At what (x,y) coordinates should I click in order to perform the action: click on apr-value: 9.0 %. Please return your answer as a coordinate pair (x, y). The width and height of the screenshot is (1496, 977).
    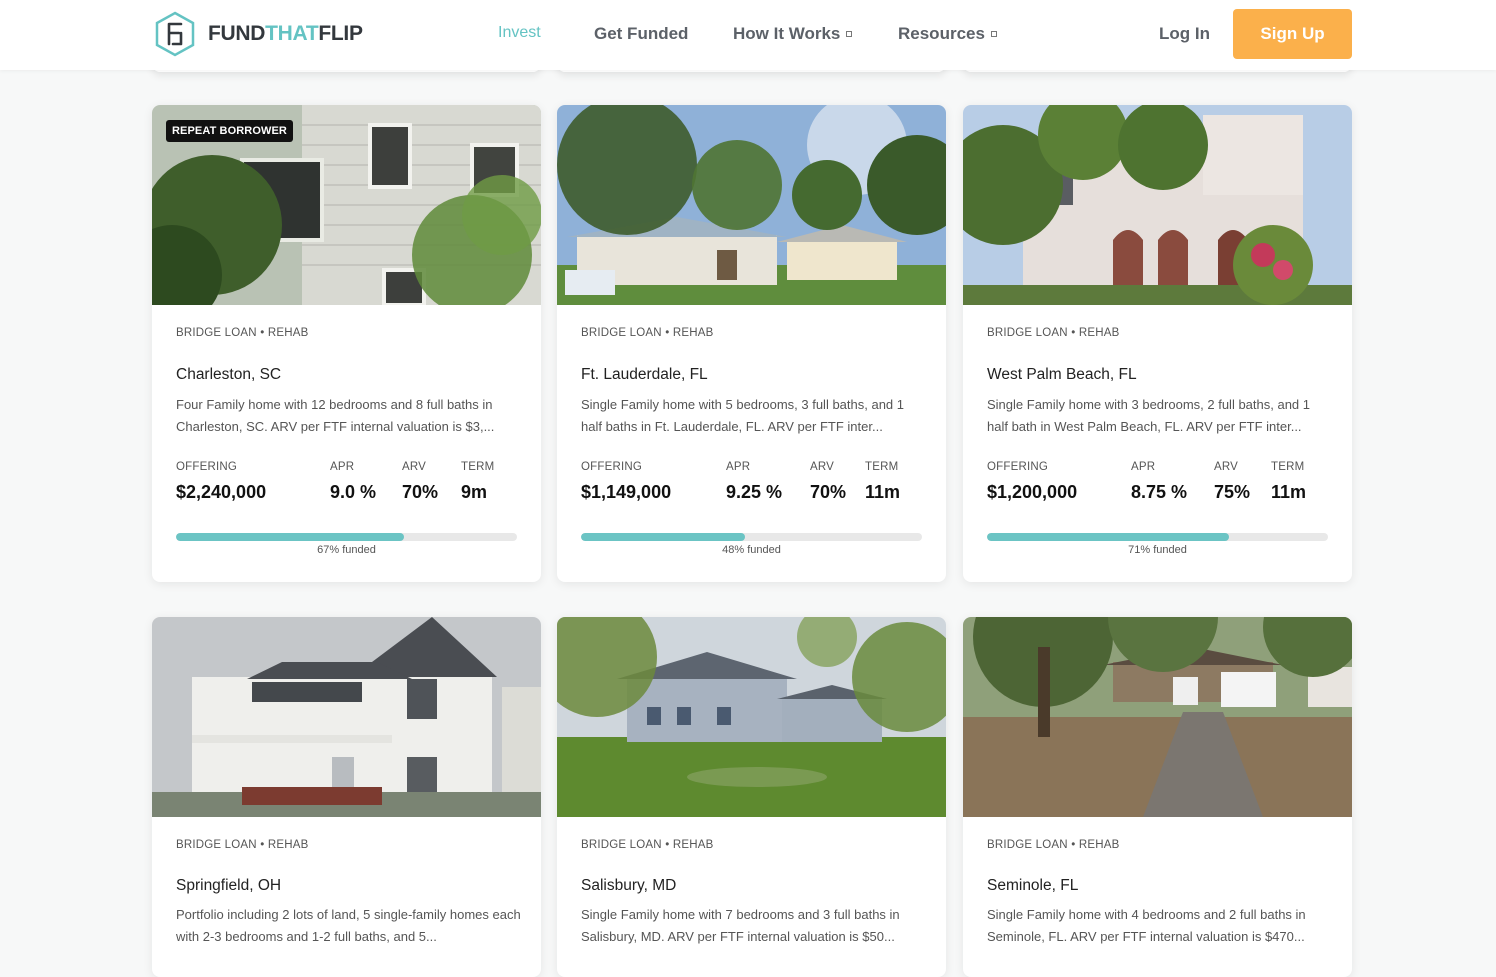
    Looking at the image, I should click on (353, 492).